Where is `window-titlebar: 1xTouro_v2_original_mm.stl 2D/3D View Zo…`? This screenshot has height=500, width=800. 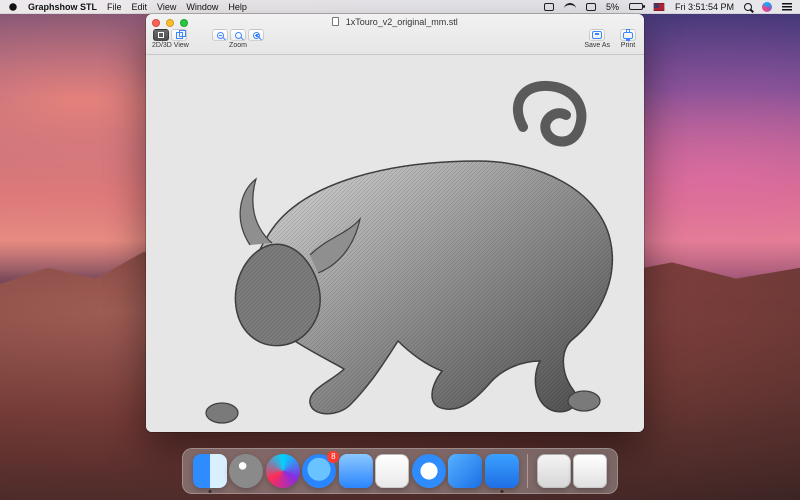 window-titlebar: 1xTouro_v2_original_mm.stl 2D/3D View Zo… is located at coordinates (395, 34).